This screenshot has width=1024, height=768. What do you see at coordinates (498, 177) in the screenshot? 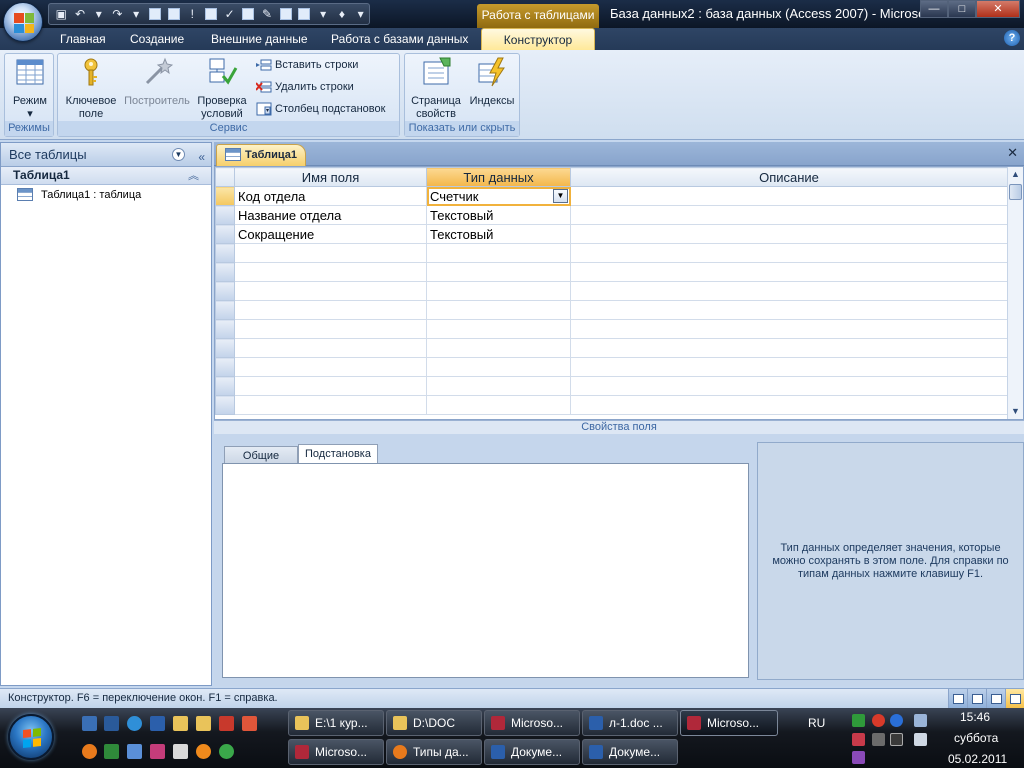
I see `column-header-data-type: Тип данных` at bounding box center [498, 177].